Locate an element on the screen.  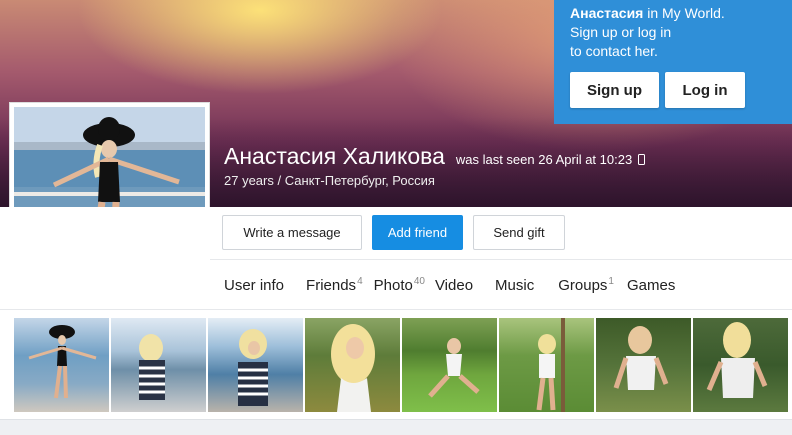
photo-count: 40 is located at coordinates (419, 281).